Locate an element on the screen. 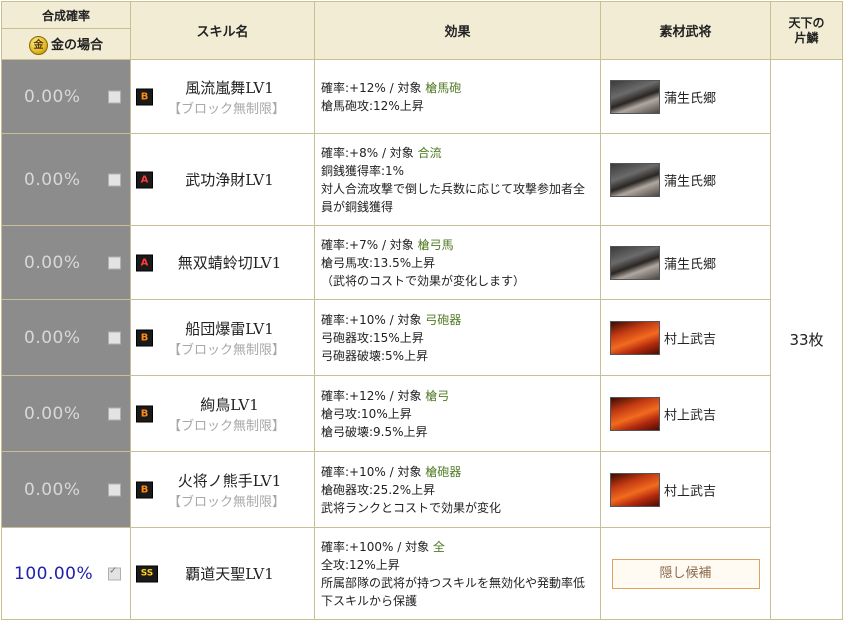  synthesis-rate: 100.00% is located at coordinates (54, 573).